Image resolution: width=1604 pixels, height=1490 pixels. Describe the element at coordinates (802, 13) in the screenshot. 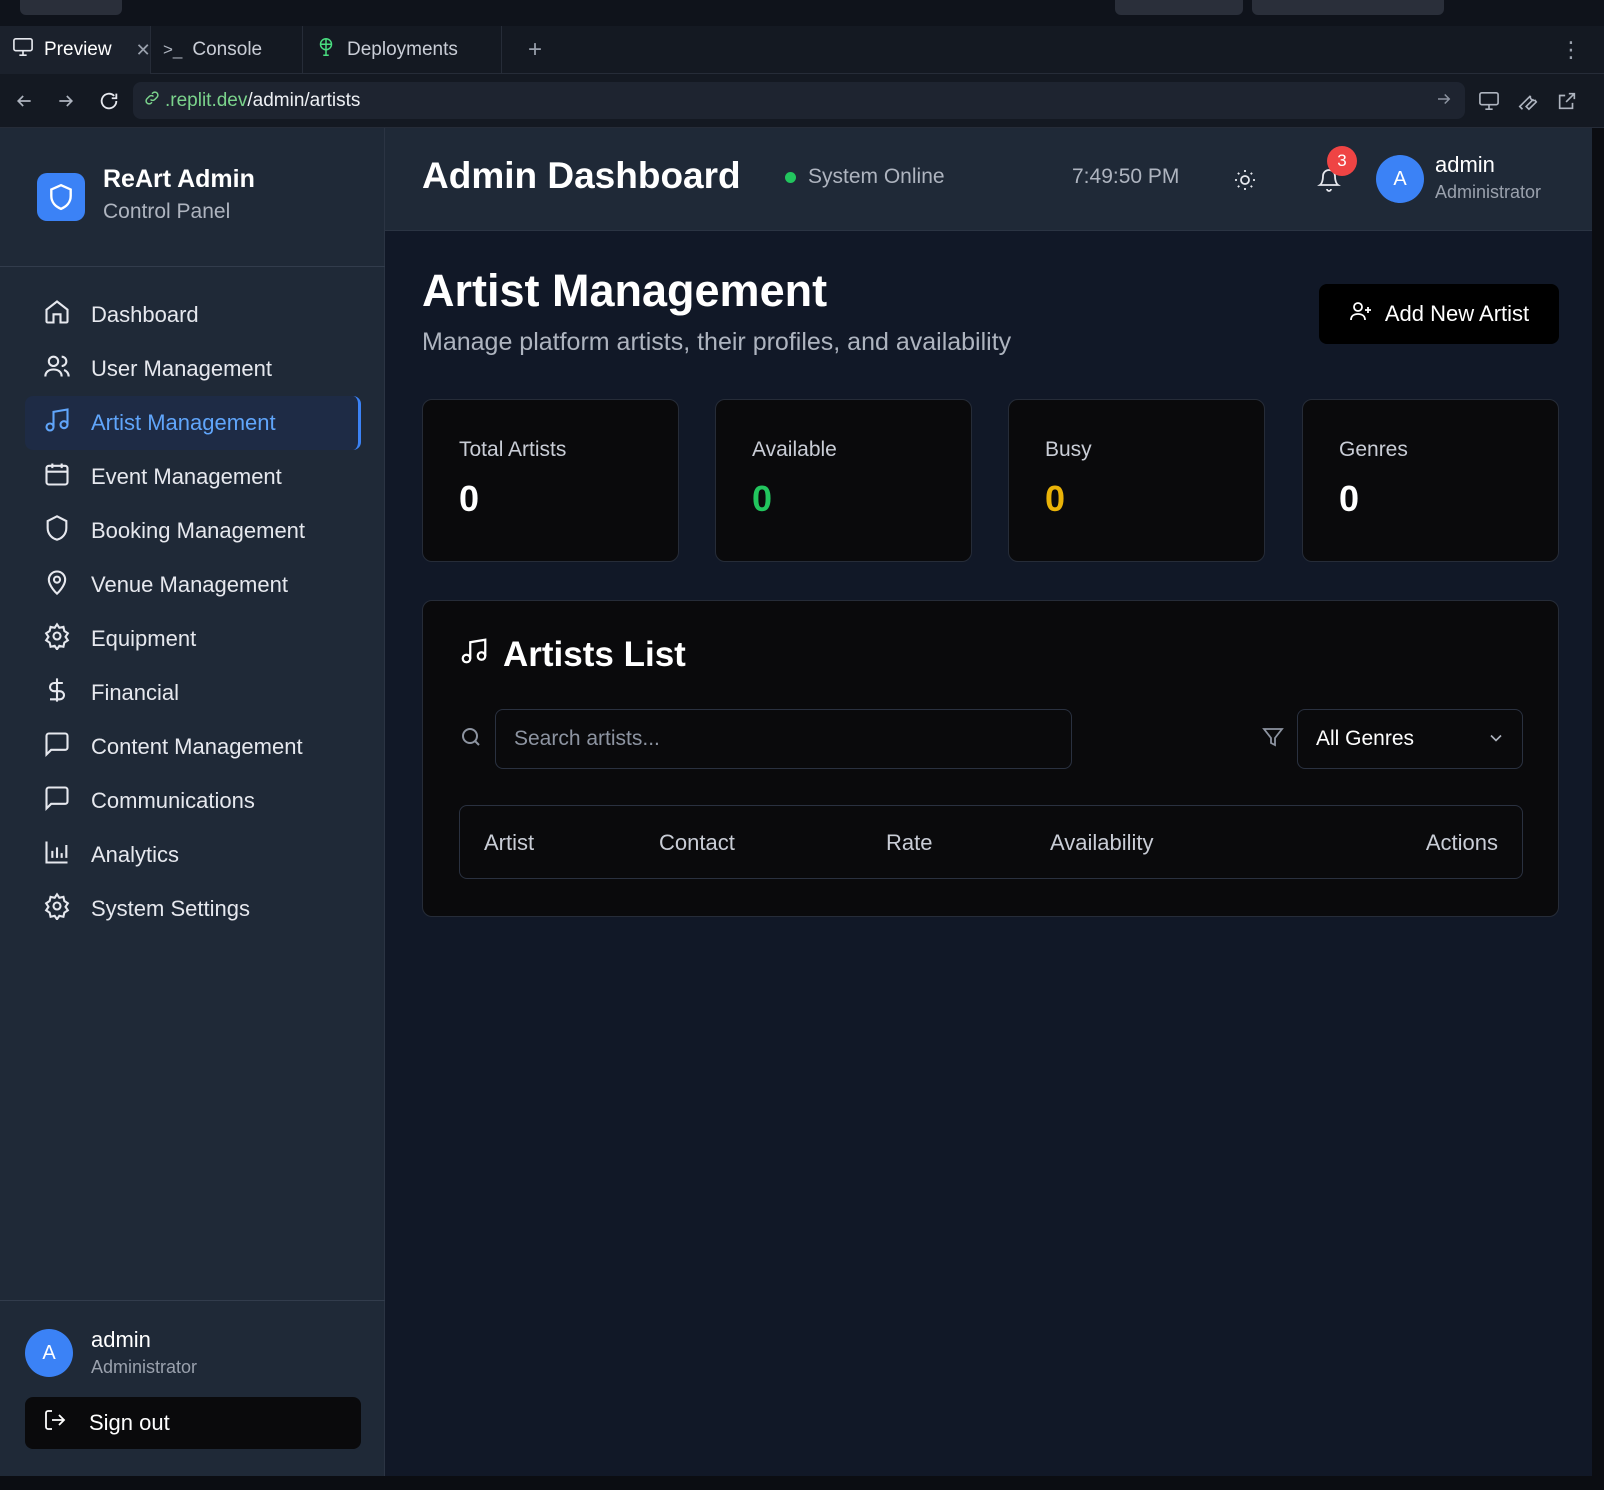

I see `browser-top-strip` at that location.